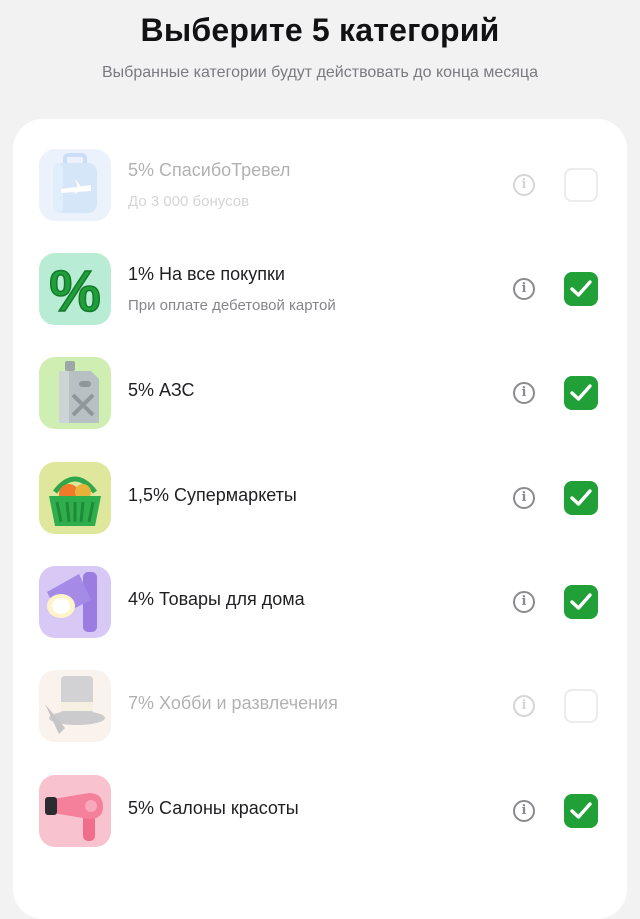  What do you see at coordinates (75, 393) in the screenshot?
I see `jerrycan-icon` at bounding box center [75, 393].